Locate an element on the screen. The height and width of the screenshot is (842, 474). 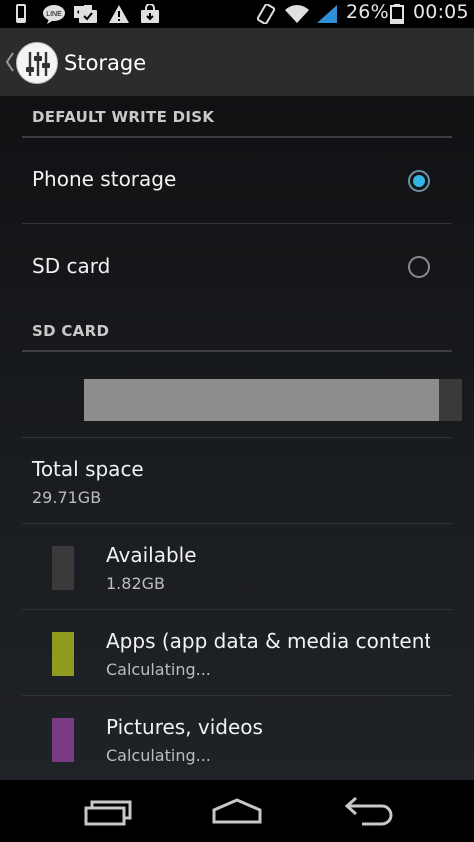
total-space-item: Total space 29.71GB is located at coordinates (237, 481).